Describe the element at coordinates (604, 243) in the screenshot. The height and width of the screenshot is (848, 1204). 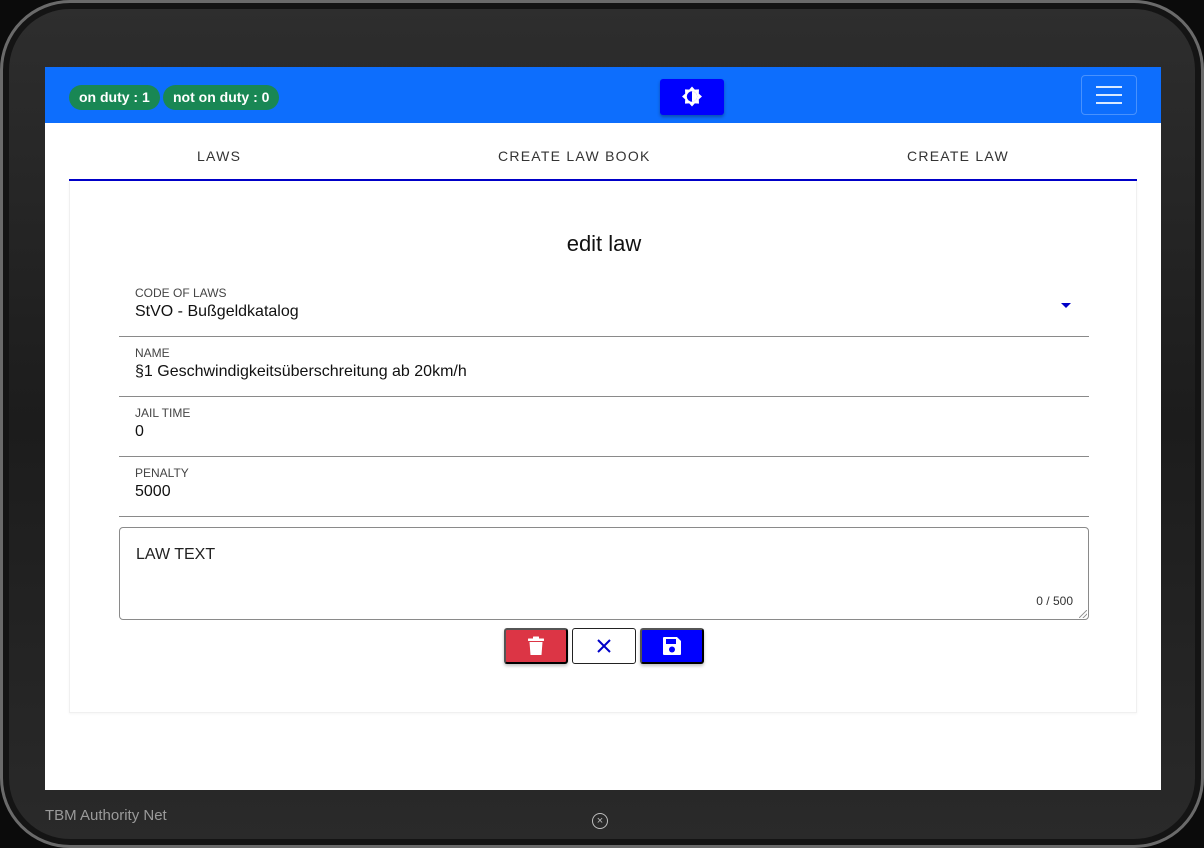
I see `page-title: edit law` at that location.